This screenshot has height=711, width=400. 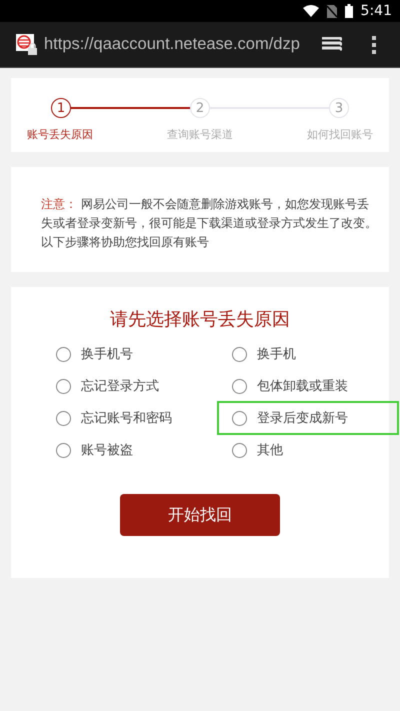 I want to click on notice-text: 注意： 网易公司一般不会随意删除游戏账号，如您发现账号丢失或者登录变新号，很可能是下载渠道或登录方式发生了改变。以下步骤将协助您找回原有账号, so click(x=209, y=223).